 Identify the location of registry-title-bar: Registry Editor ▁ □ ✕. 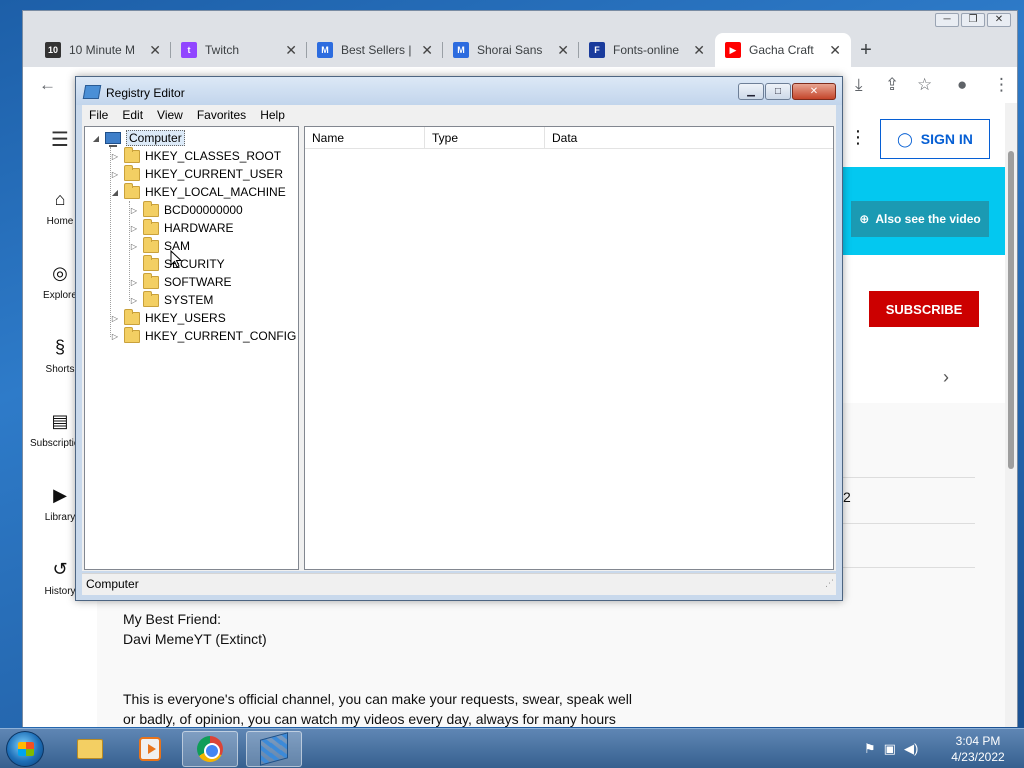
(459, 91).